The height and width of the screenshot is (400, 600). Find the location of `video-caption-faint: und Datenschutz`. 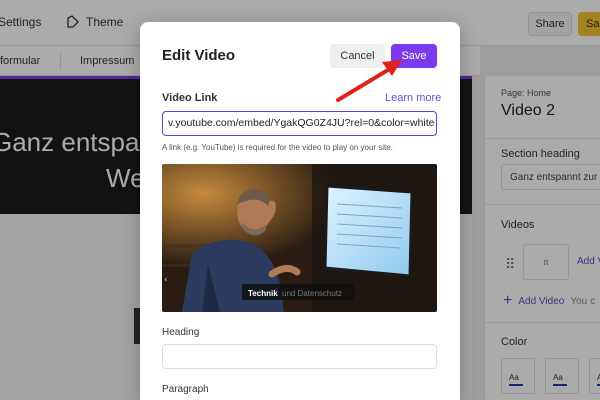

video-caption-faint: und Datenschutz is located at coordinates (312, 293).